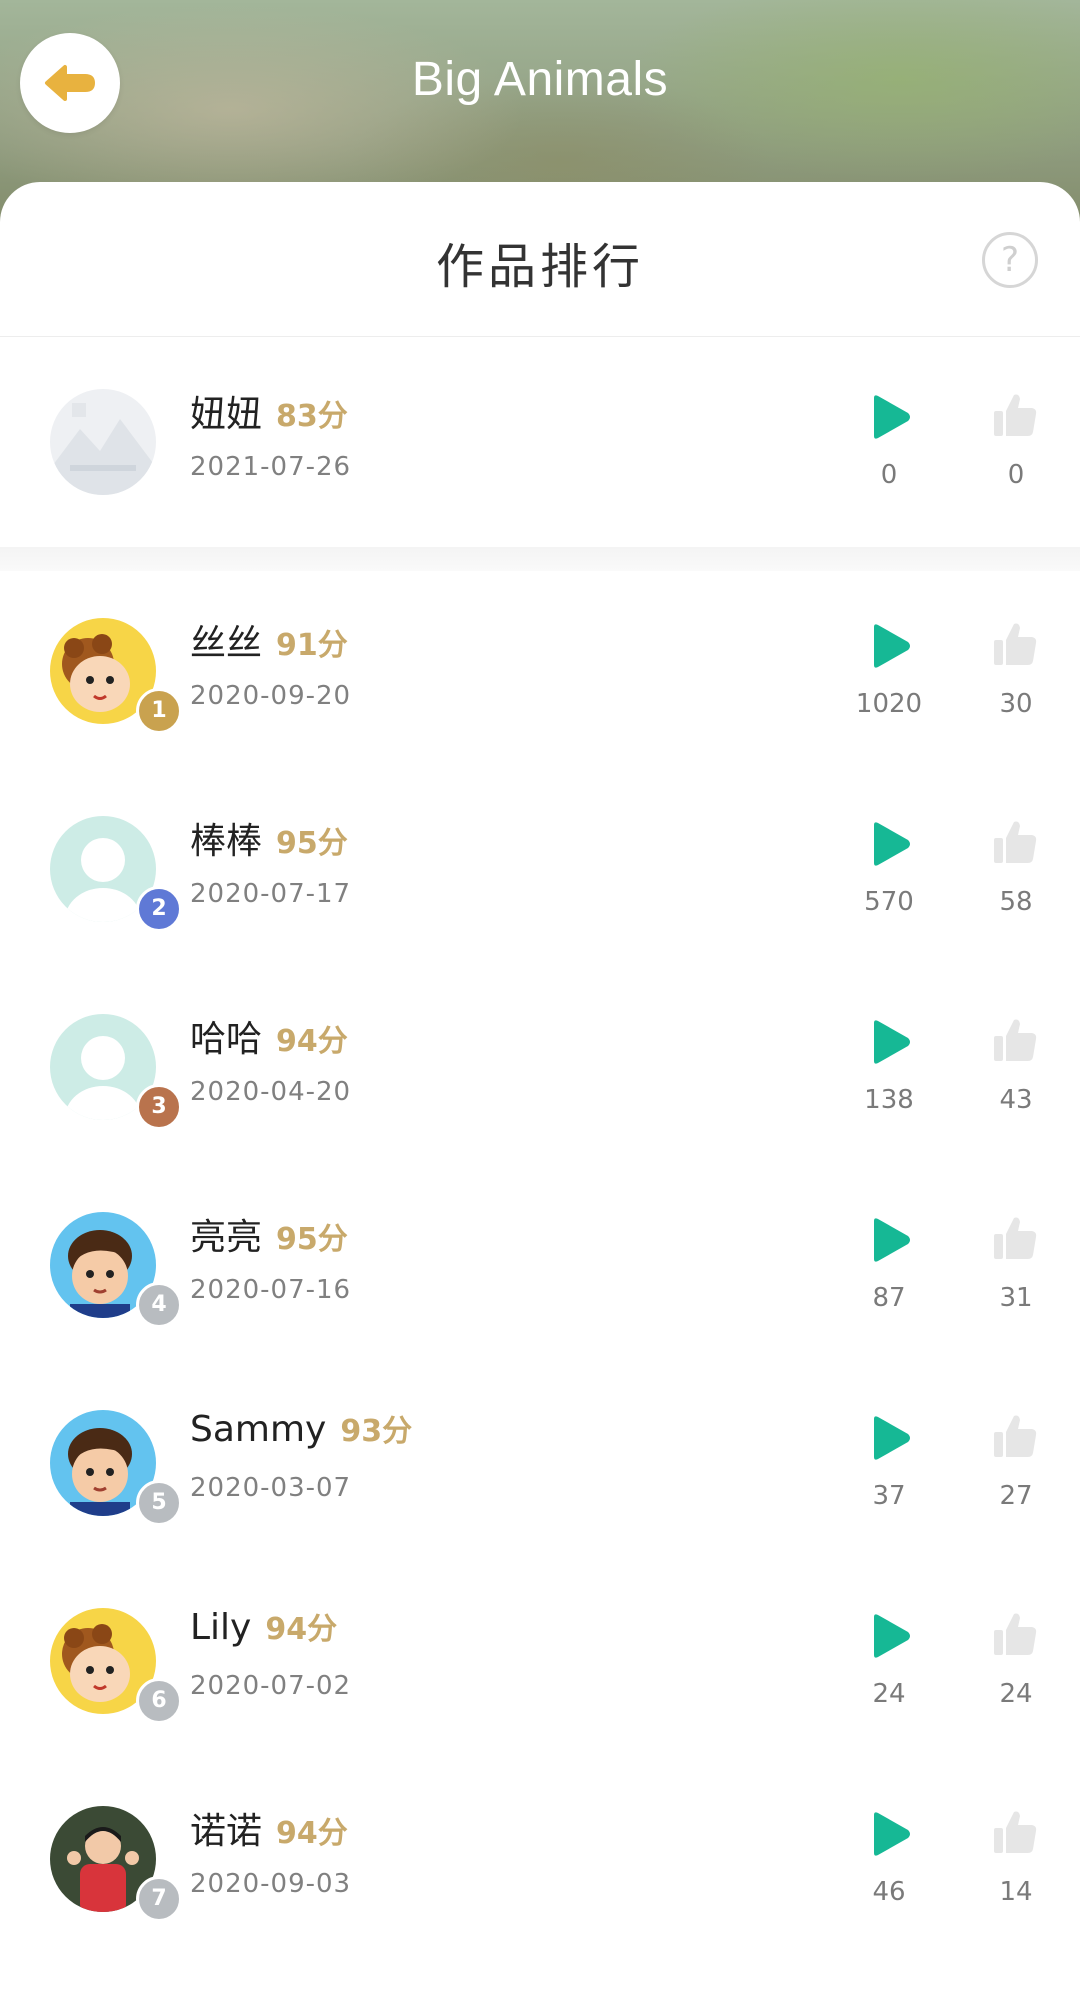 This screenshot has height=1990, width=1080. Describe the element at coordinates (1016, 1496) in the screenshot. I see `like-count: 27` at that location.